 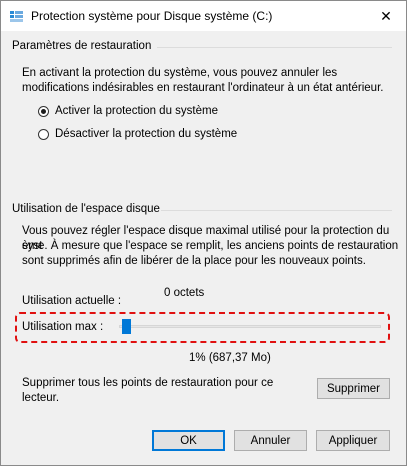 What do you see at coordinates (230, 358) in the screenshot?
I see `max-usage-value: 1% (687,37 Mo)` at bounding box center [230, 358].